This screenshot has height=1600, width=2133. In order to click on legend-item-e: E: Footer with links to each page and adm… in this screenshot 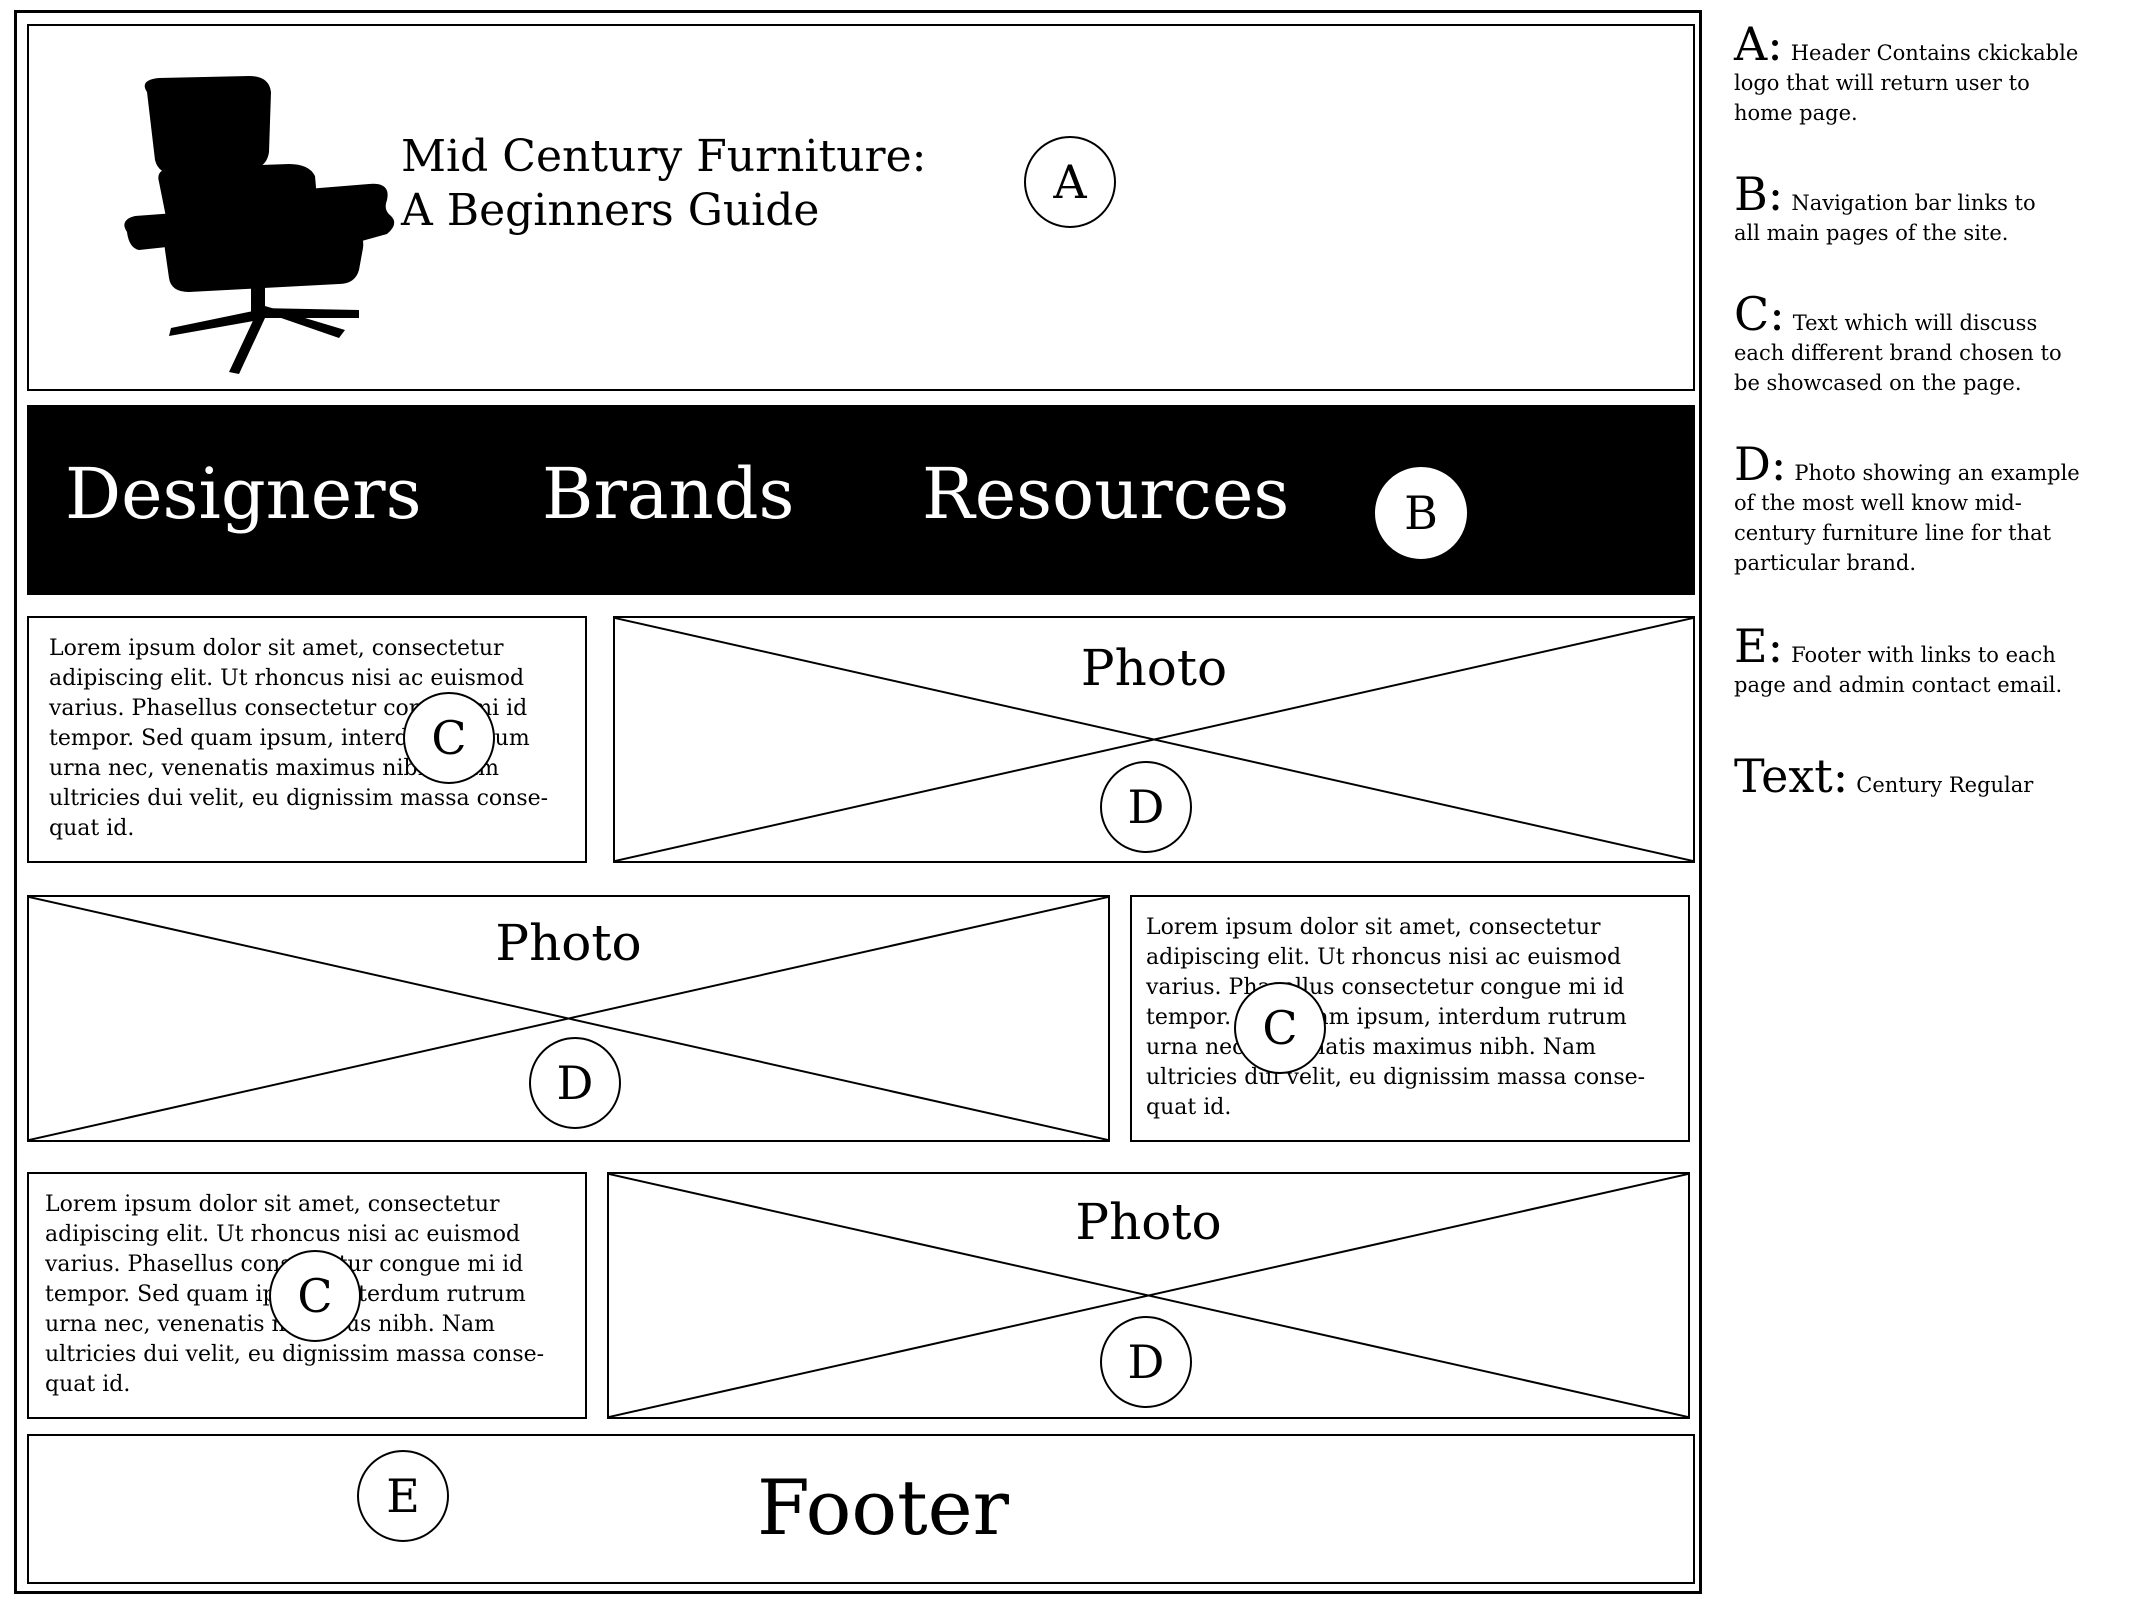, I will do `click(1929, 661)`.